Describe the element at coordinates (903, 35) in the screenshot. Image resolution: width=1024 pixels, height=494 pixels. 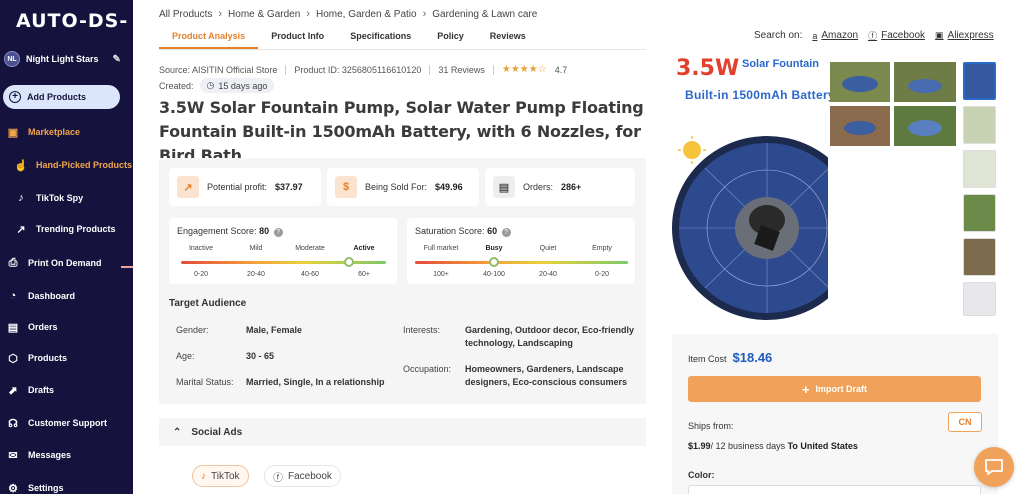
I see `facebook-link-label: Facebook` at that location.